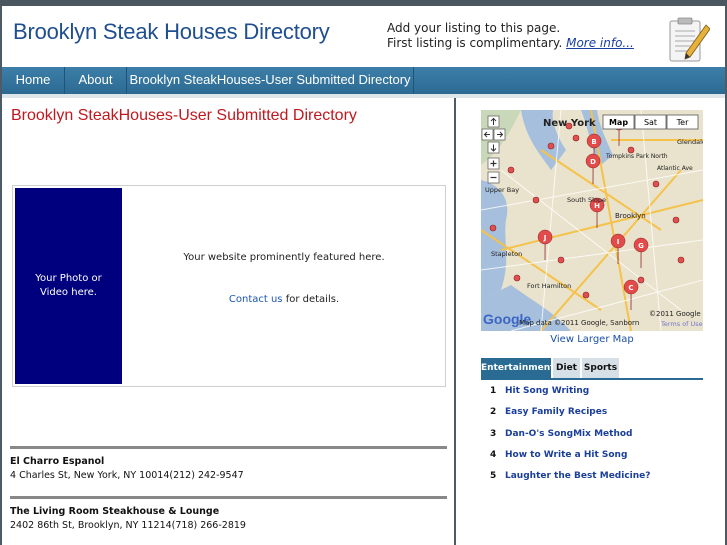 The height and width of the screenshot is (545, 727). What do you see at coordinates (517, 368) in the screenshot?
I see `tab-entertainment: Entertainment` at bounding box center [517, 368].